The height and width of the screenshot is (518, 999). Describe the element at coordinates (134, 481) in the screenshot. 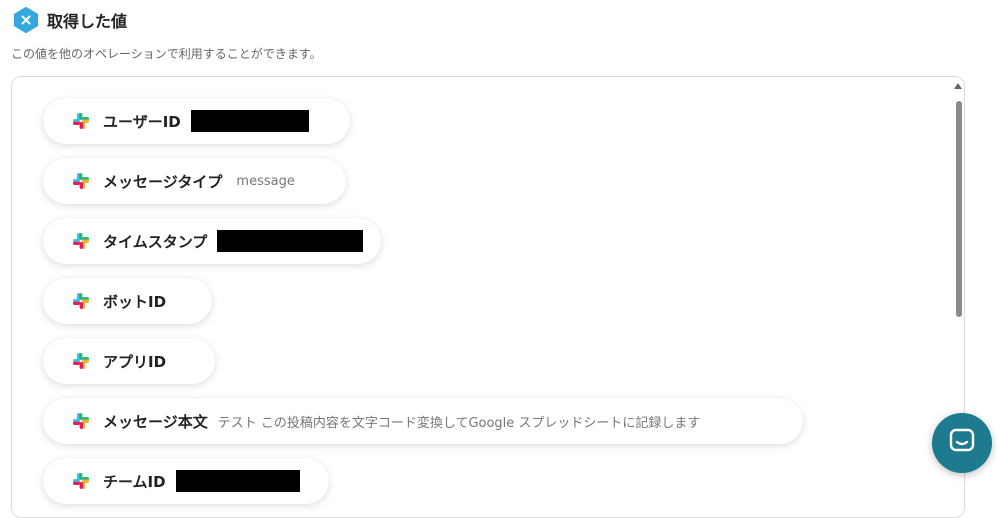

I see `value-label: チームID` at that location.